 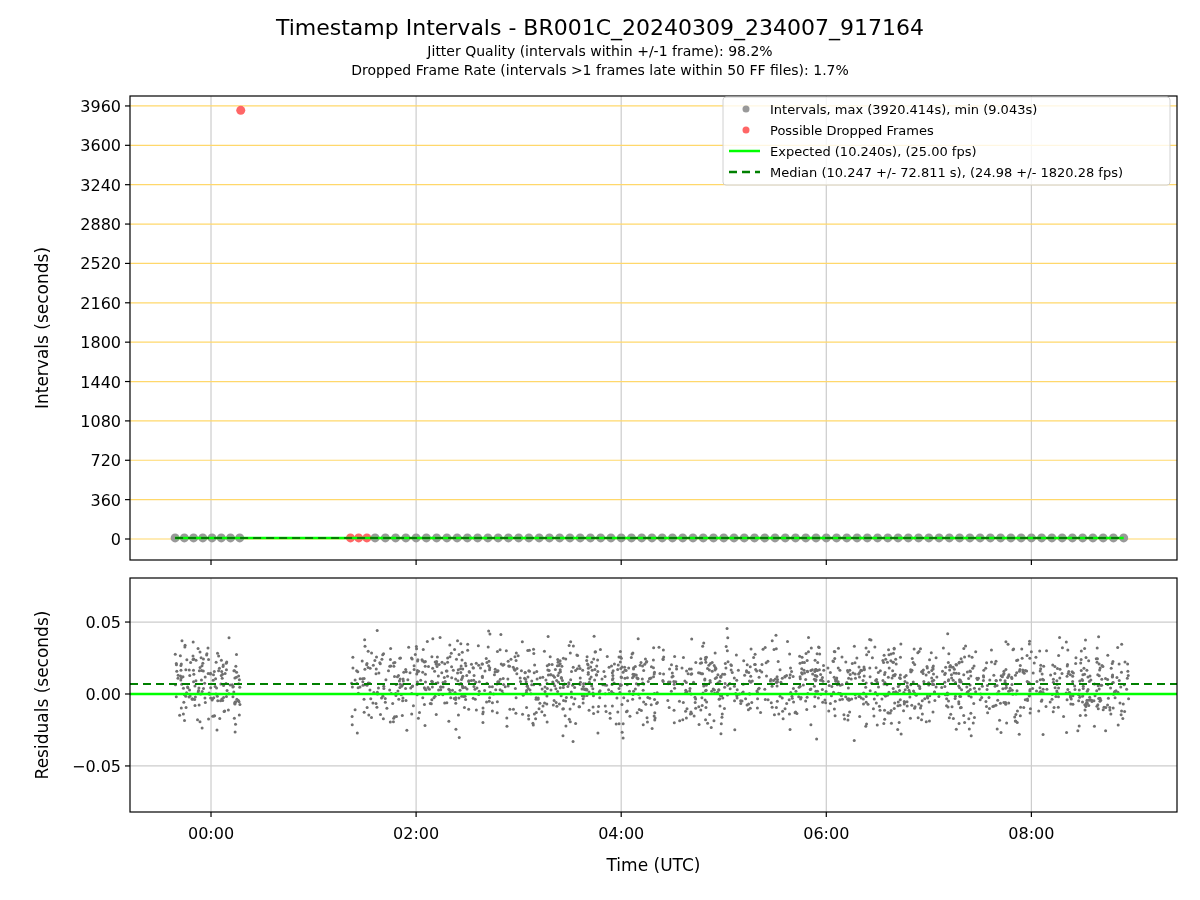 I want to click on figure-title: Timestamp Intervals - BR001C_20240309_234007_917164, so click(x=600, y=28).